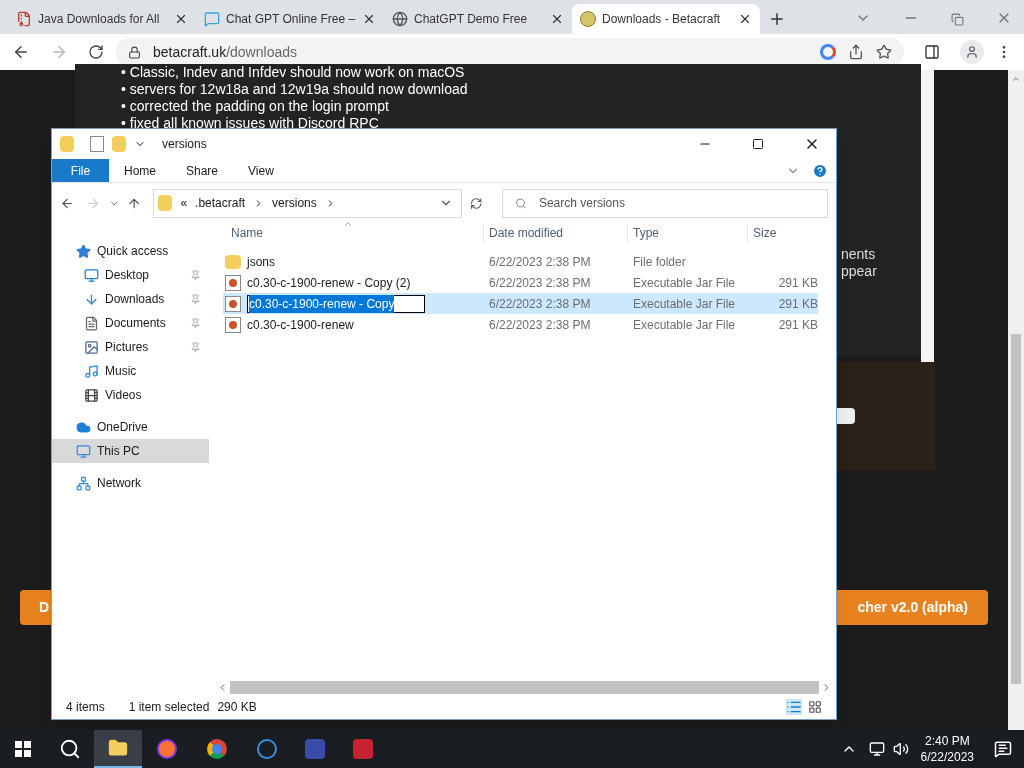 Image resolution: width=1024 pixels, height=768 pixels. I want to click on column-header: Date modified, so click(556, 233).